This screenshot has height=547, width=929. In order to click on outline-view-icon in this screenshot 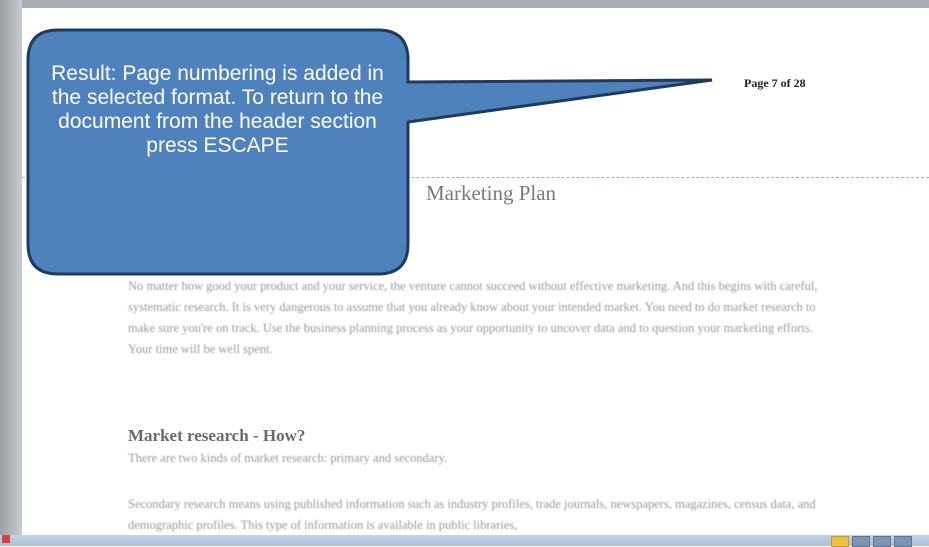, I will do `click(903, 541)`.